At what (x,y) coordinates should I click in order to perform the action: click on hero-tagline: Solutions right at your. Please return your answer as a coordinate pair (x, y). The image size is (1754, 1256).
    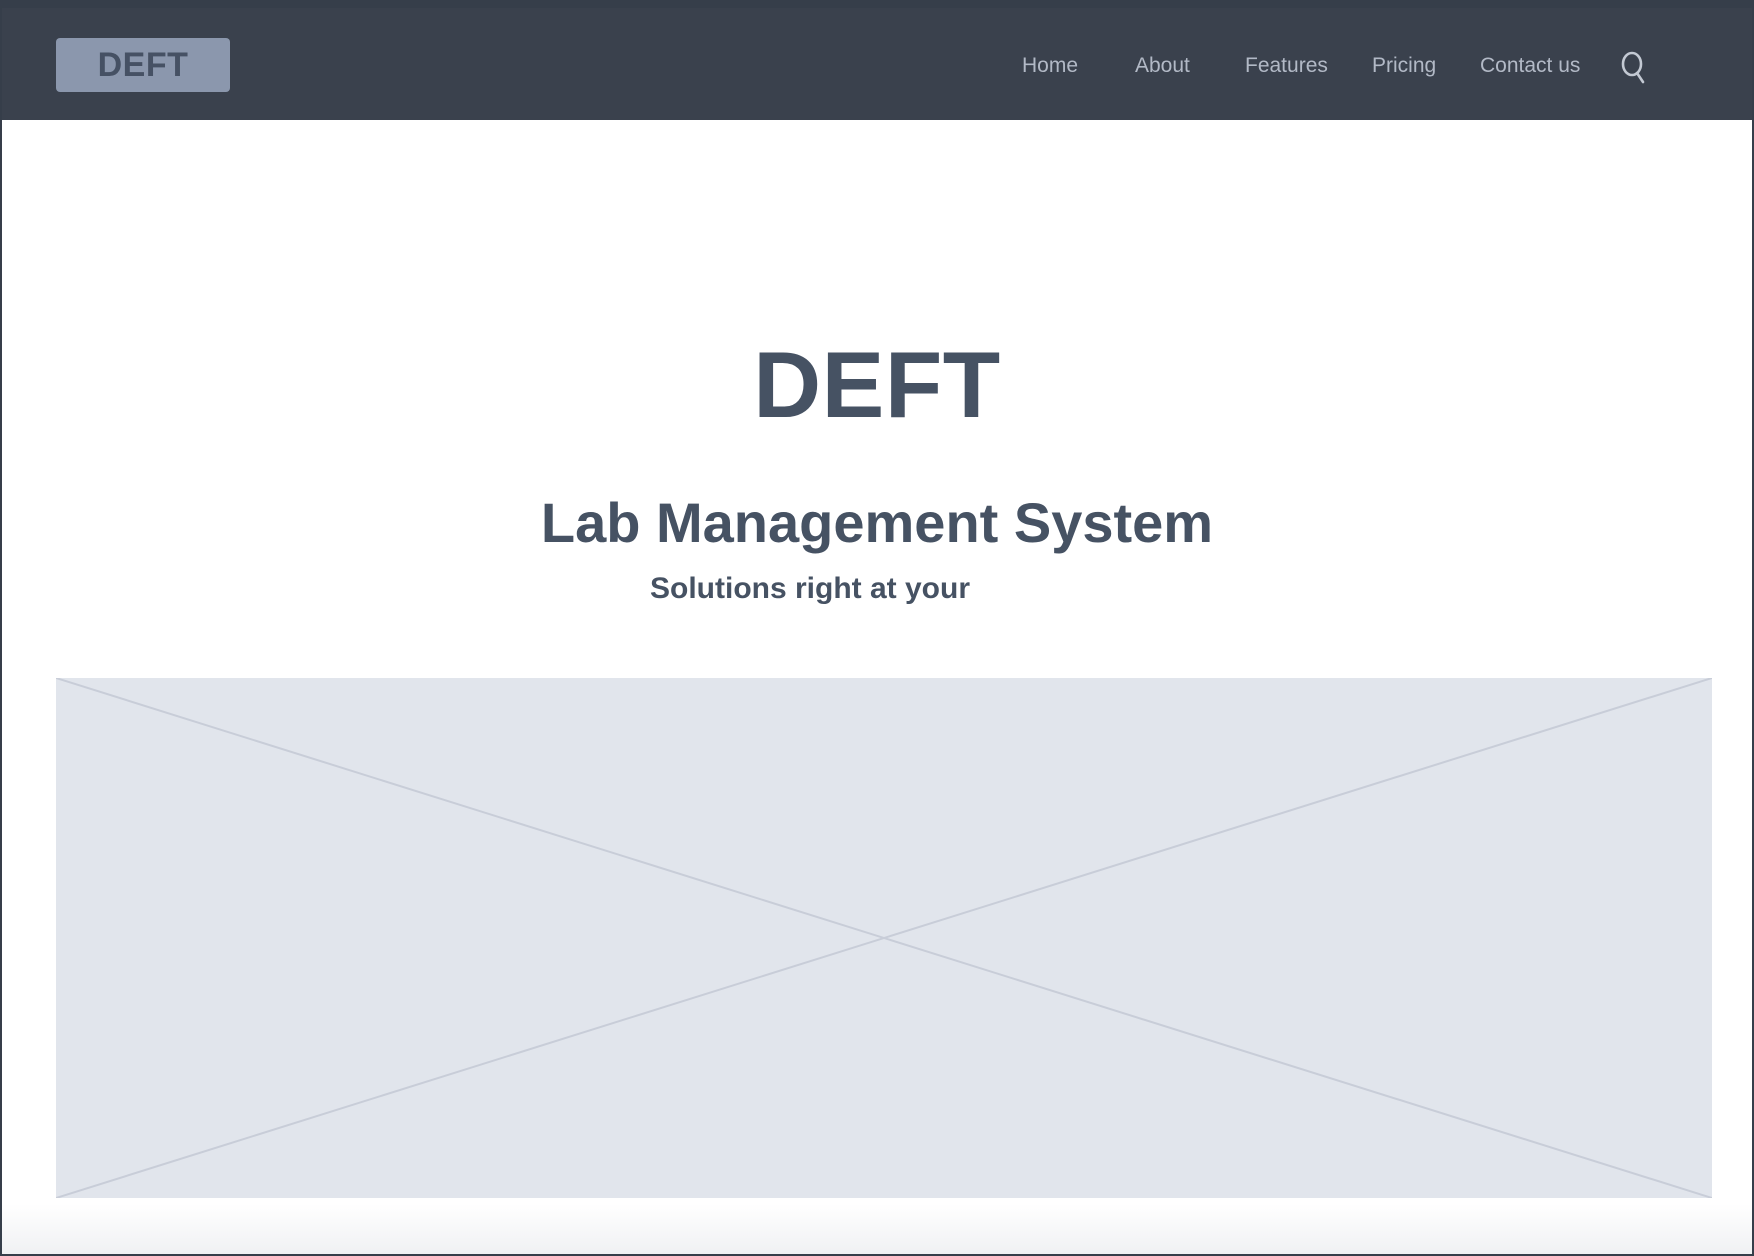
    Looking at the image, I should click on (810, 588).